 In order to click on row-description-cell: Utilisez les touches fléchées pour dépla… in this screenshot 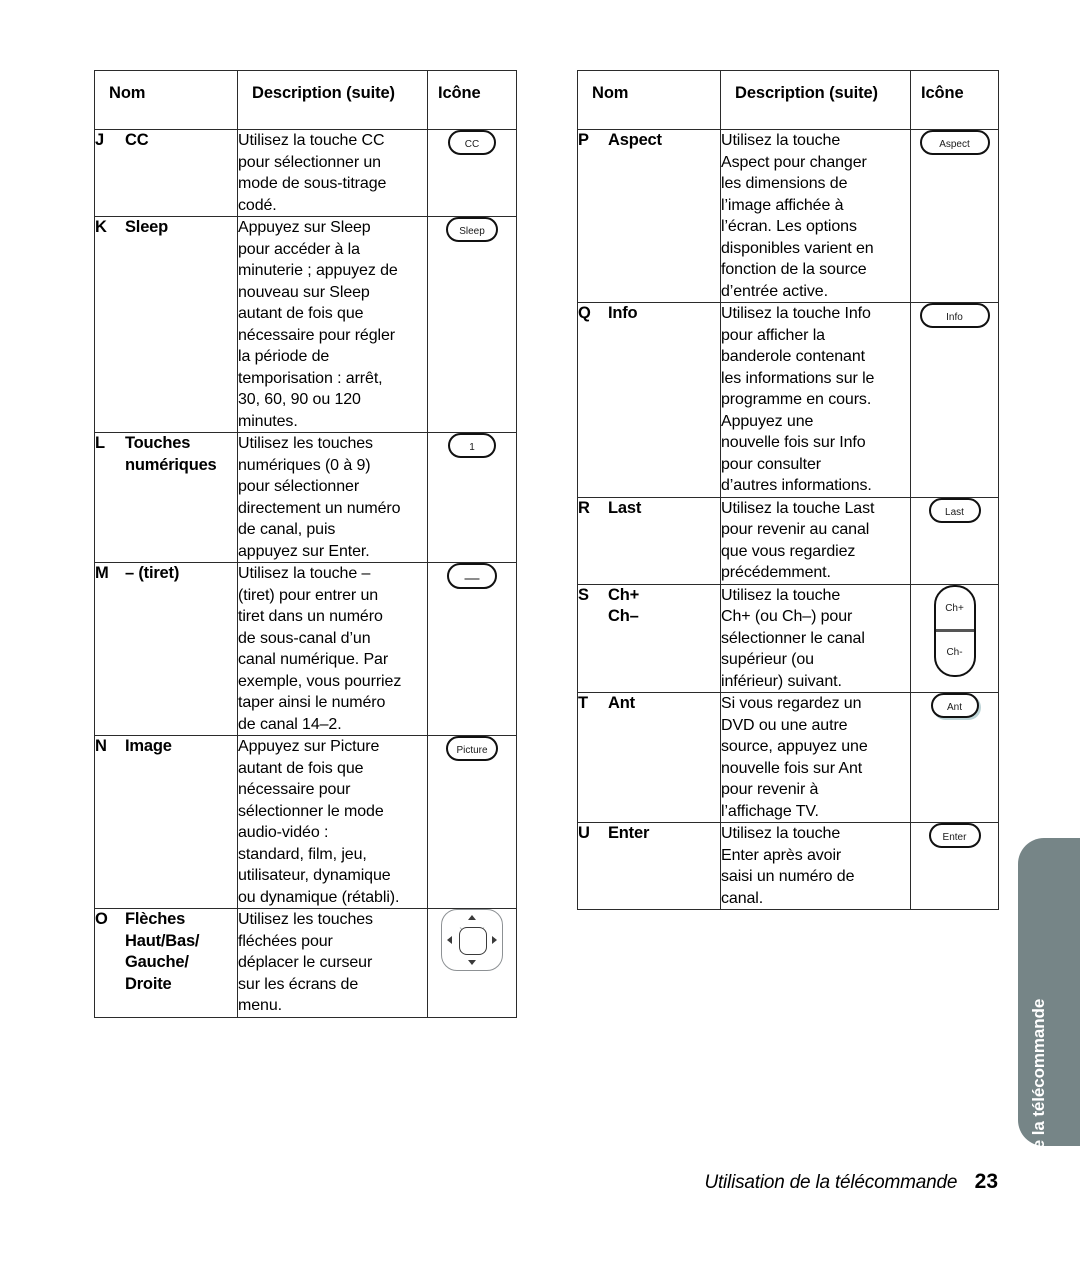, I will do `click(332, 963)`.